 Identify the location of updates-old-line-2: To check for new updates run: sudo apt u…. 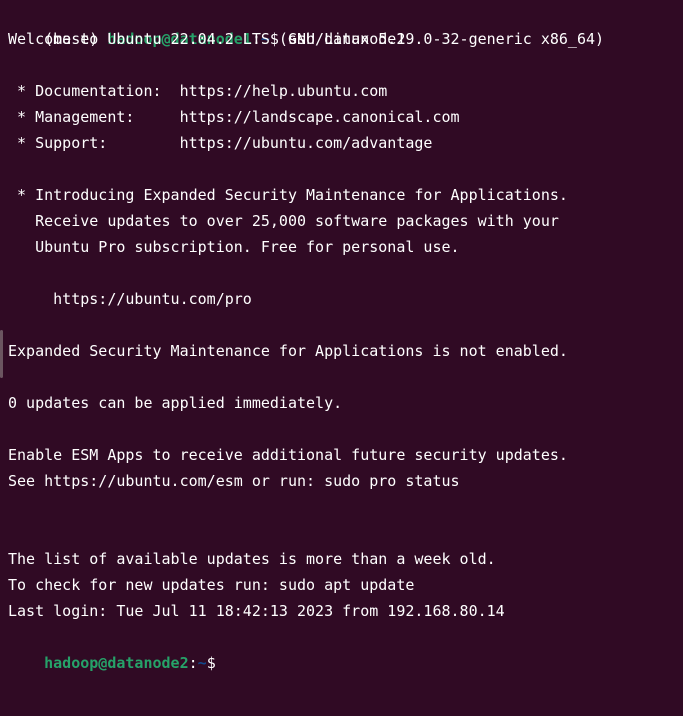
(211, 585).